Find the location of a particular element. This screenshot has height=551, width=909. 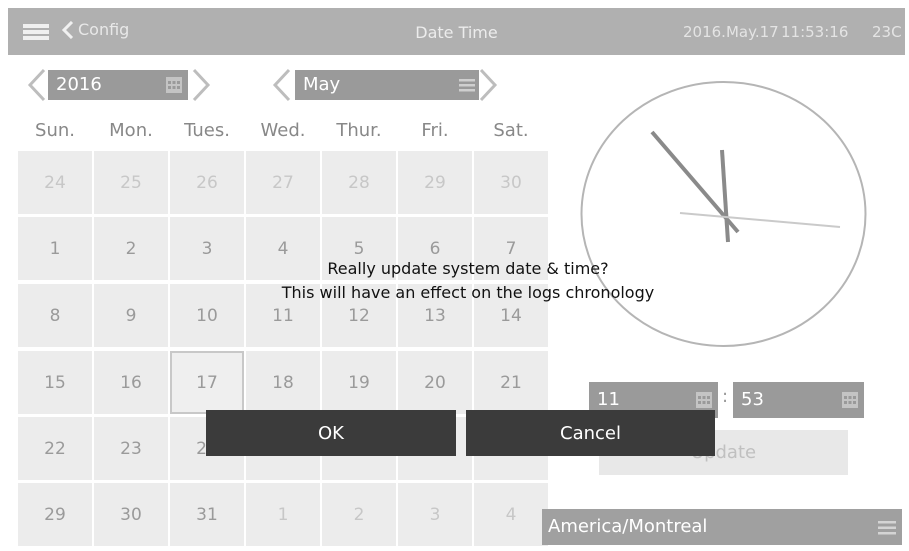

timezone-value: America/Montreal is located at coordinates (628, 526).